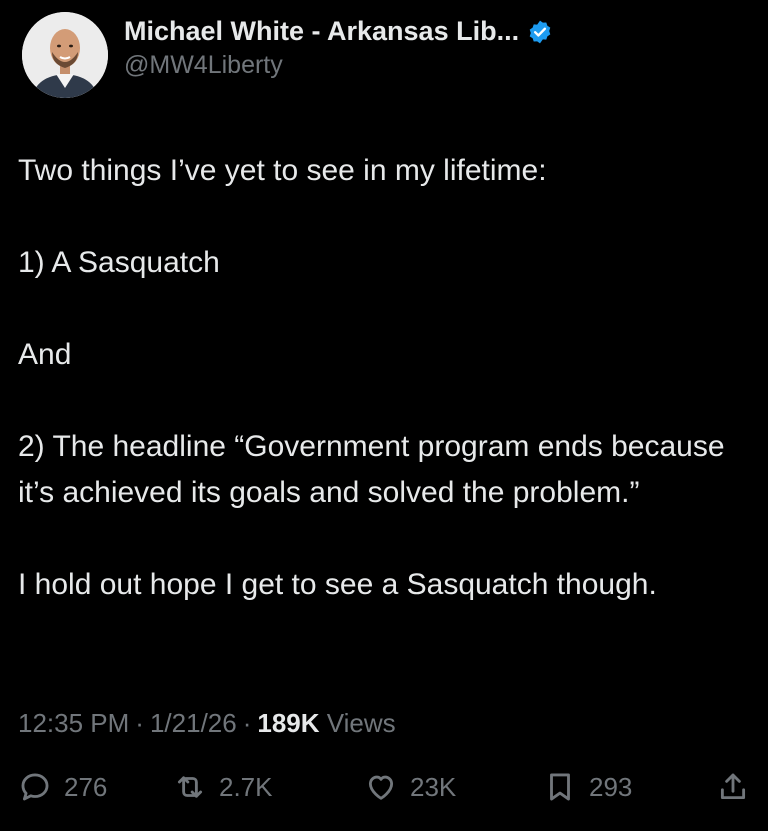 Image resolution: width=768 pixels, height=831 pixels. What do you see at coordinates (288, 723) in the screenshot?
I see `views-count: 189K` at bounding box center [288, 723].